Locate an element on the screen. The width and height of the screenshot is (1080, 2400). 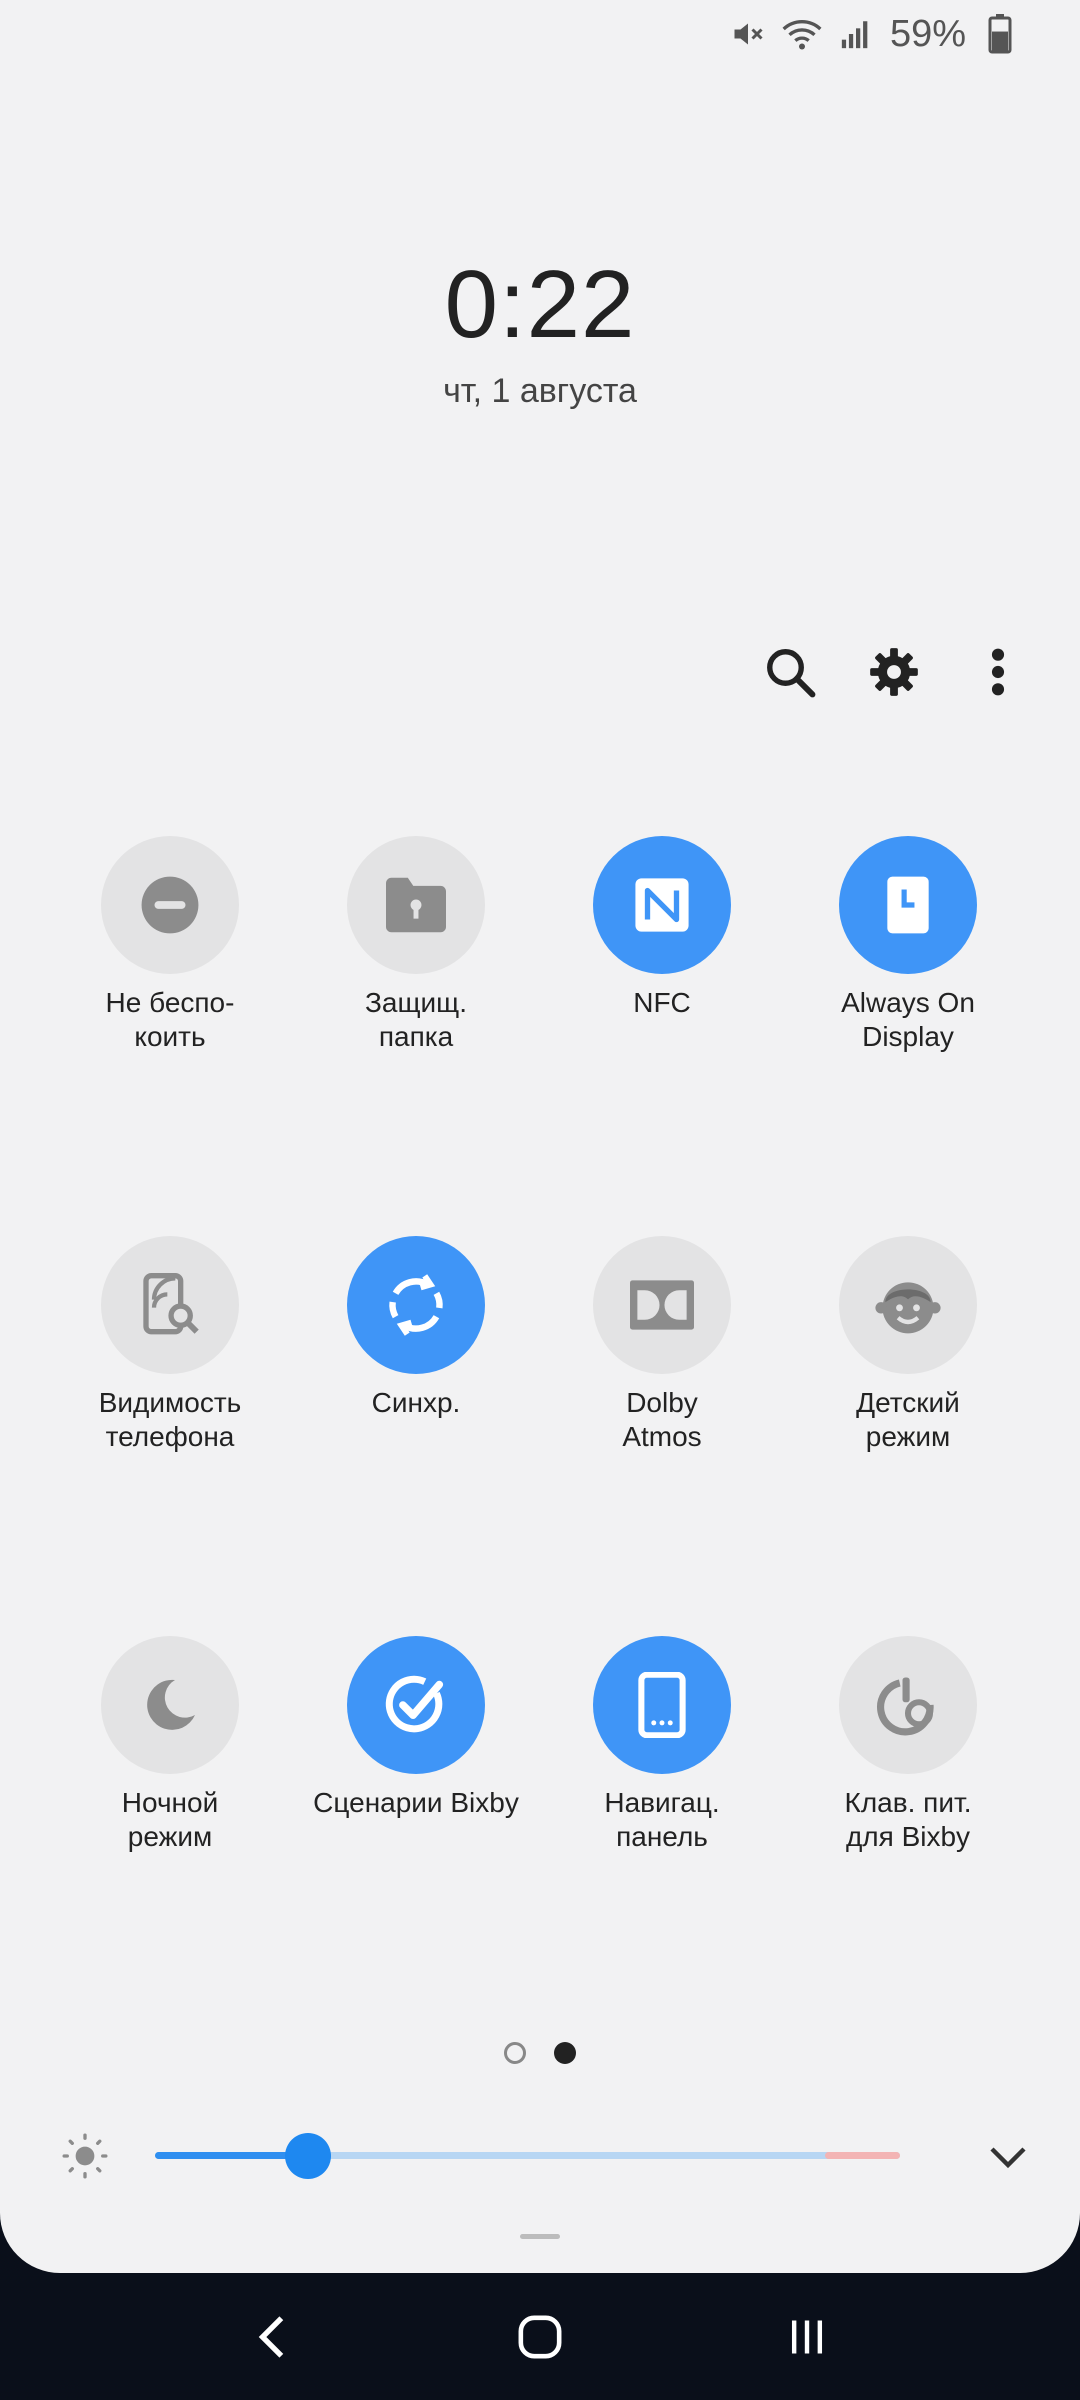
page-indicator is located at coordinates (540, 2053).